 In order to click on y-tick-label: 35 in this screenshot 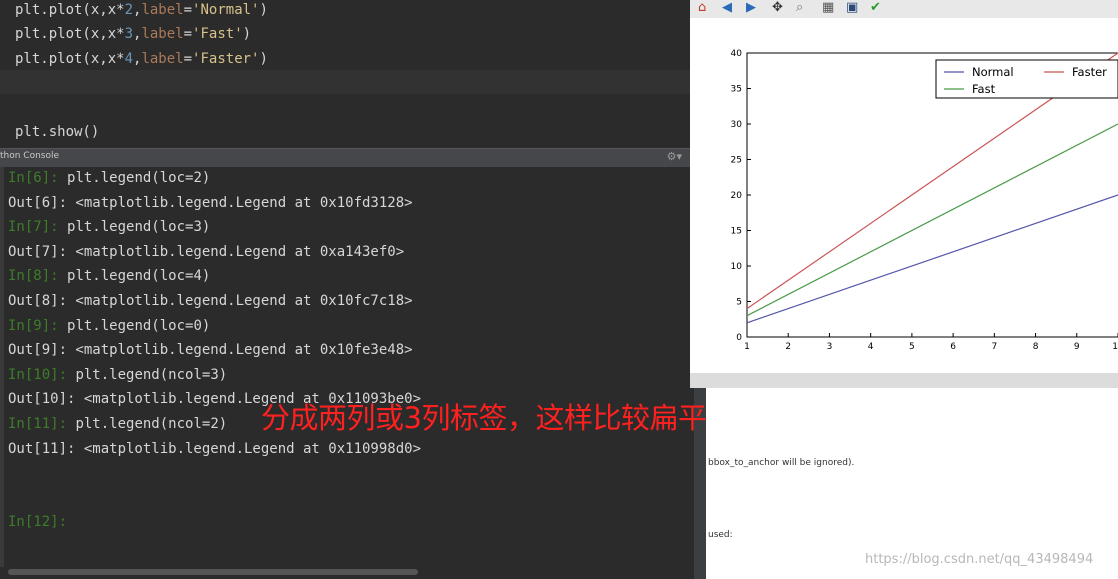, I will do `click(736, 90)`.